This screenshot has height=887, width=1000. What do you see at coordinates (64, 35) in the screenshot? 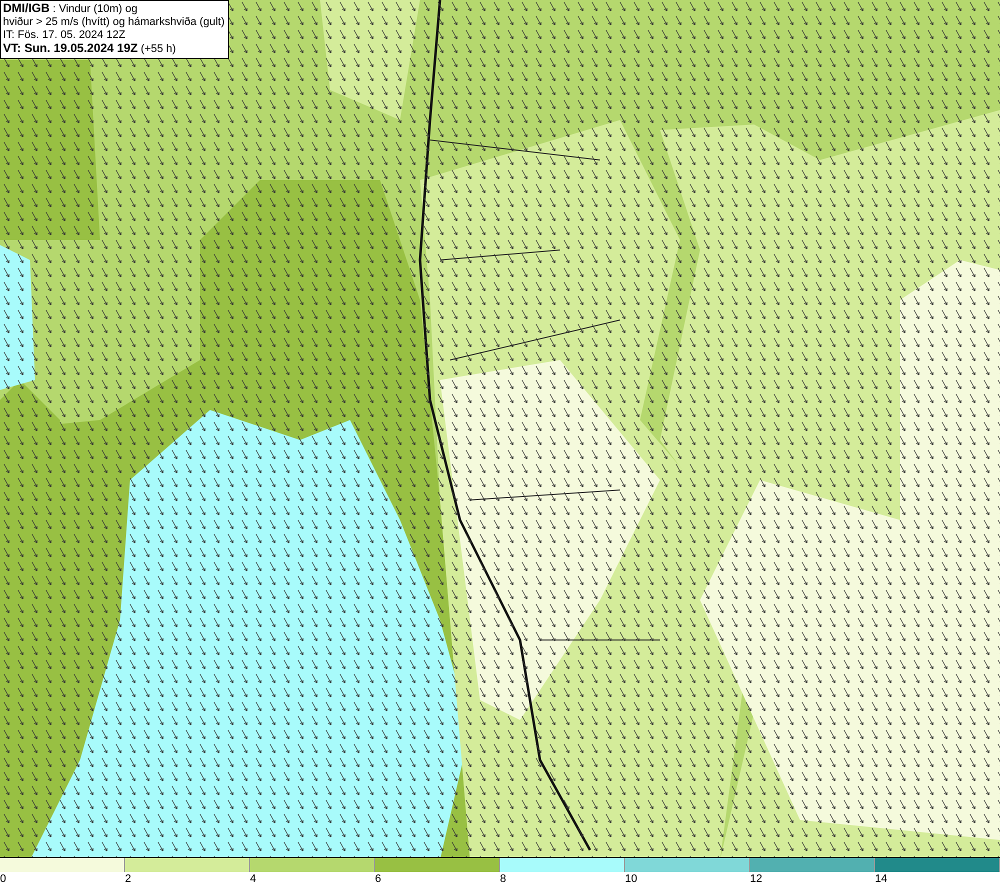
I see `info-text: IT: Fös. 17. 05. 2024 12Z` at bounding box center [64, 35].